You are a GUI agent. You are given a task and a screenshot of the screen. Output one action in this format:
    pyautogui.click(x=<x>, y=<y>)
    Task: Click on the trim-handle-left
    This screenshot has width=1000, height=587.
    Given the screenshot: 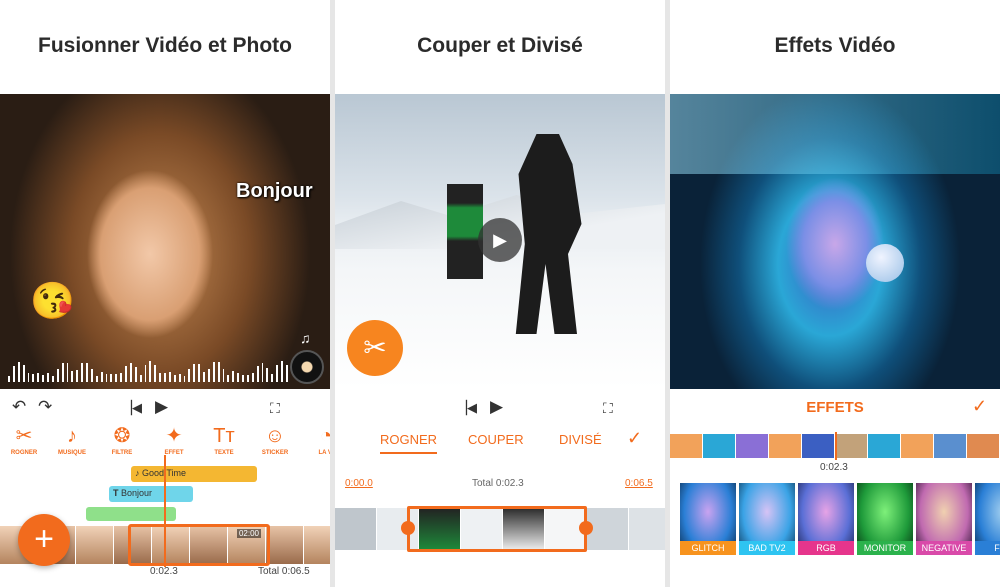 What is the action you would take?
    pyautogui.click(x=408, y=528)
    